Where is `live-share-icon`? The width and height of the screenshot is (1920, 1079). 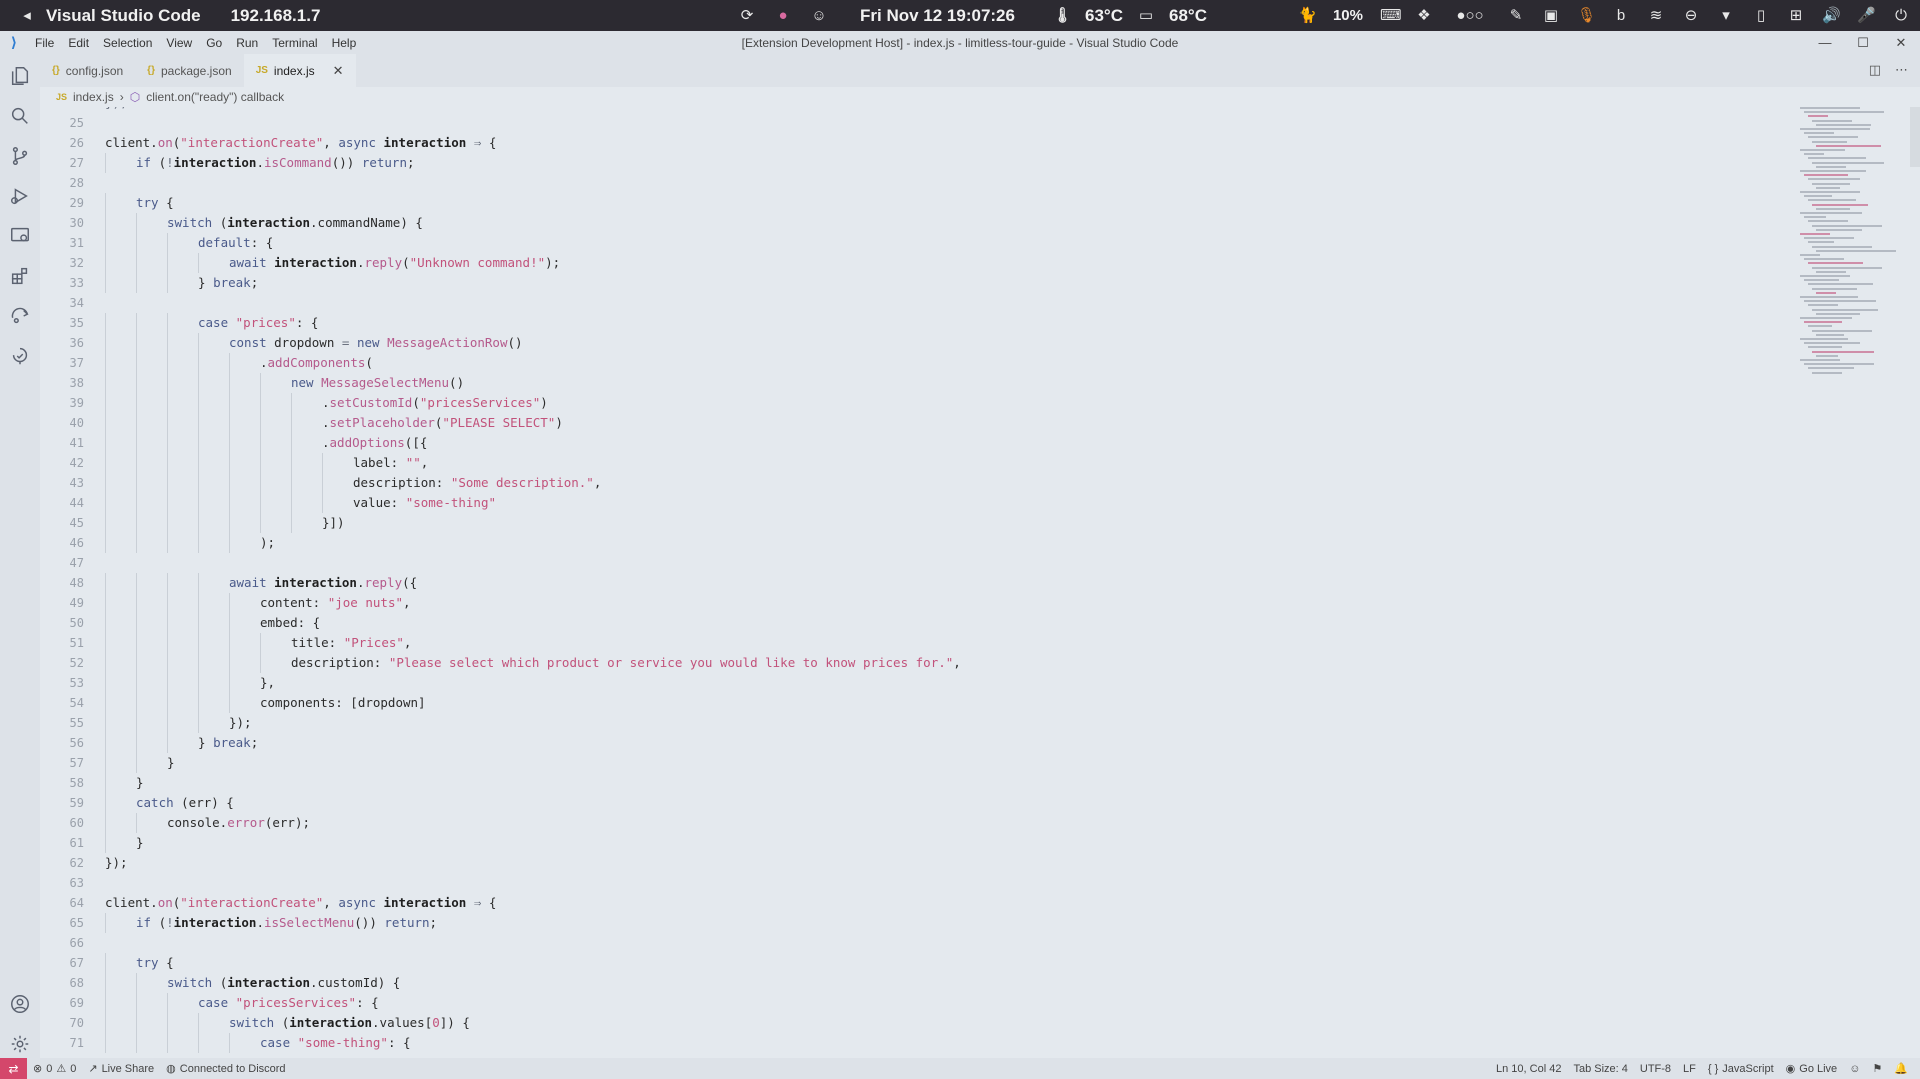 live-share-icon is located at coordinates (20, 316).